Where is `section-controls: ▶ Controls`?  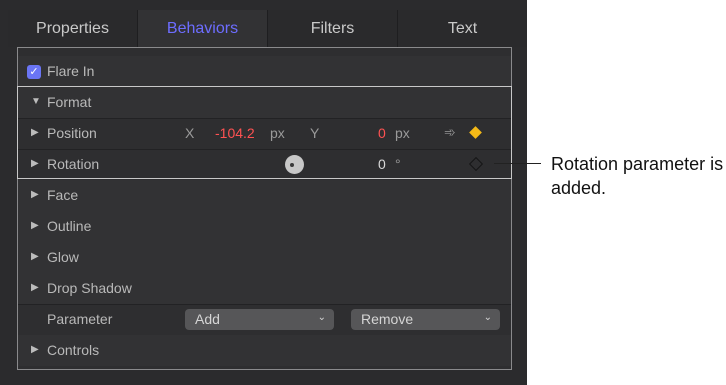
section-controls: ▶ Controls is located at coordinates (264, 350).